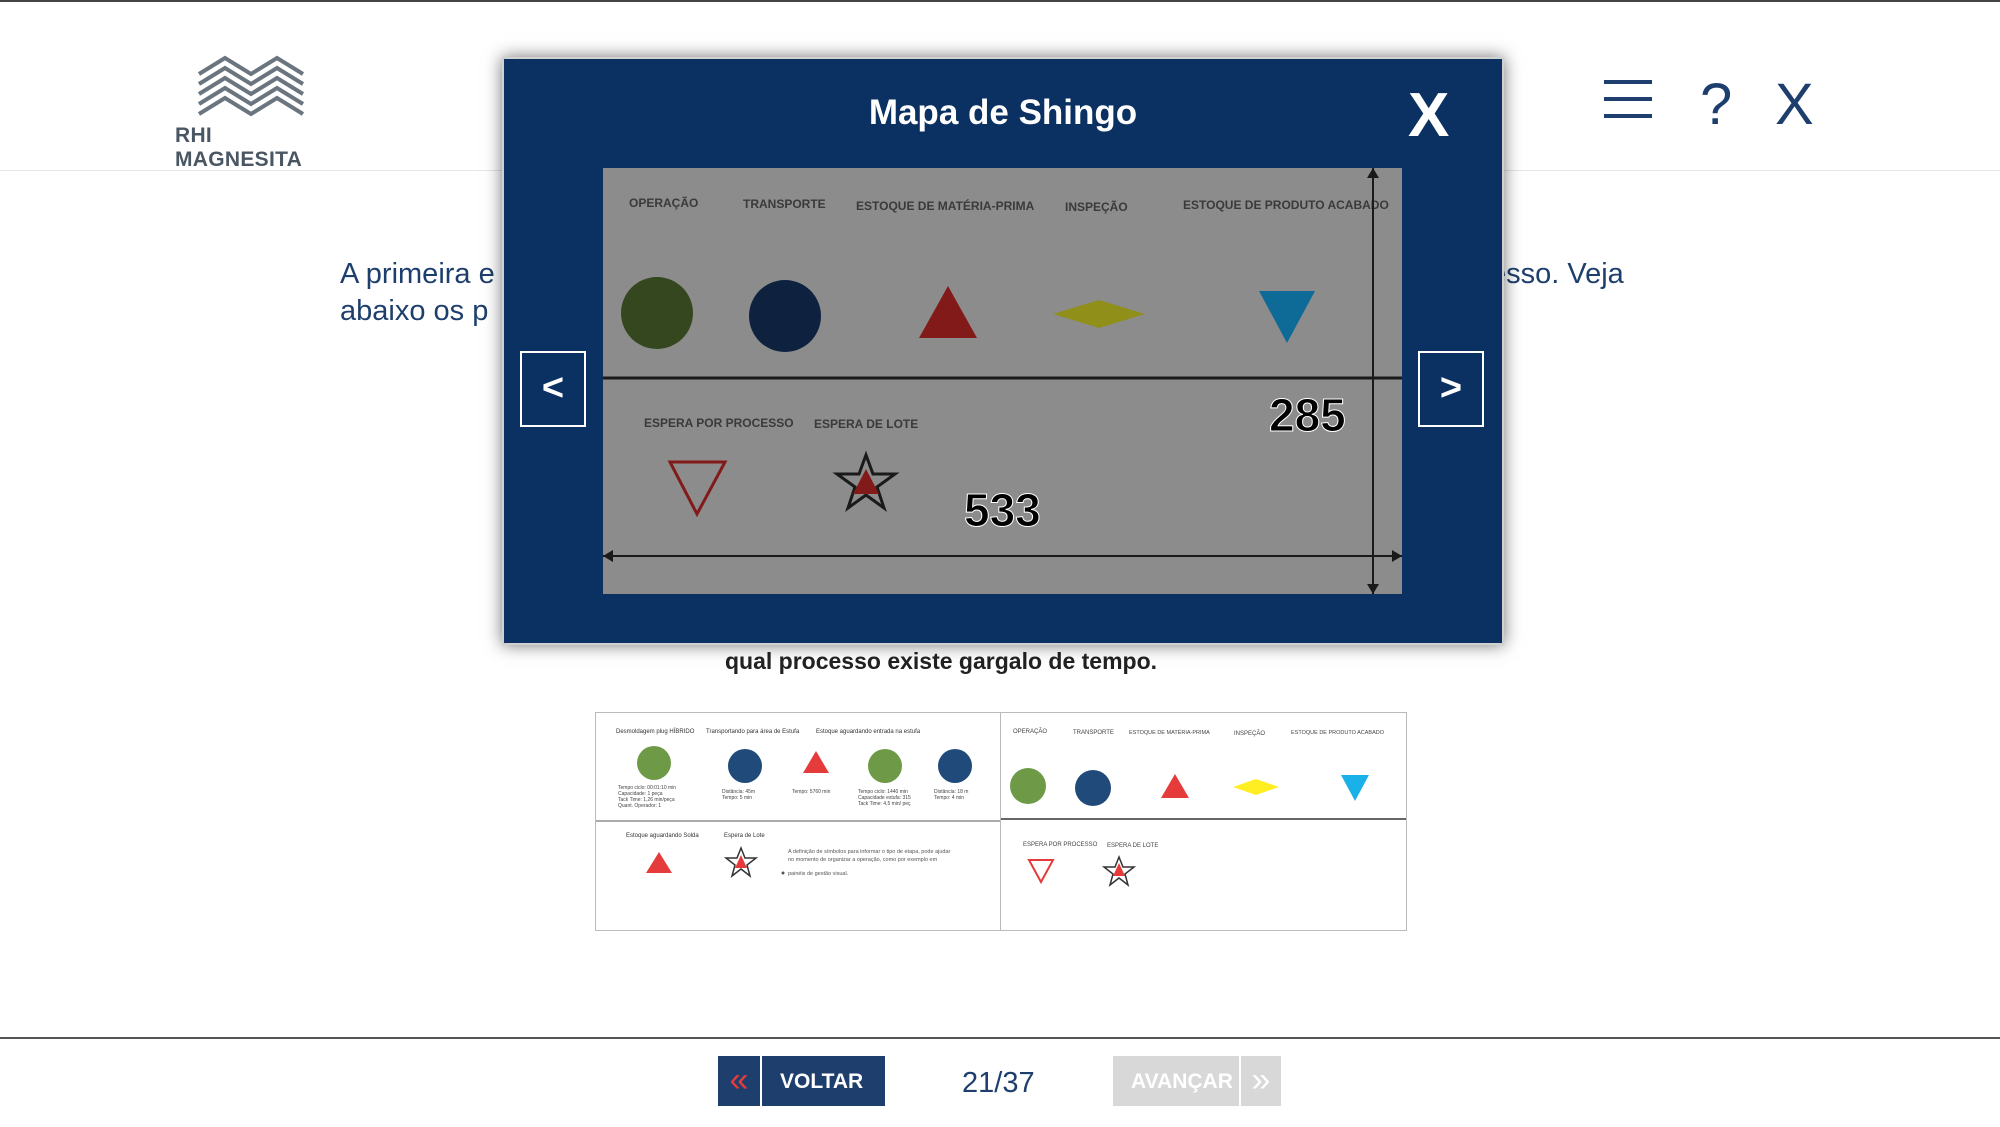  I want to click on tha-h3: Estoque aguardando entrada na estufa, so click(868, 732).